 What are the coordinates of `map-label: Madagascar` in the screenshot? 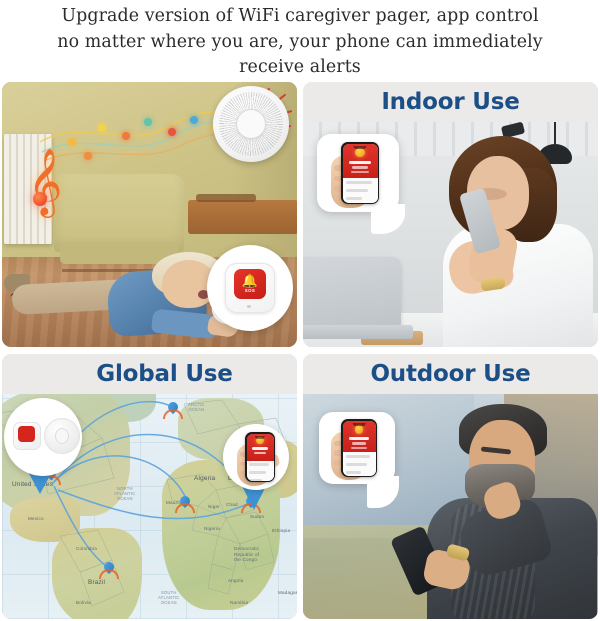 It's located at (287, 592).